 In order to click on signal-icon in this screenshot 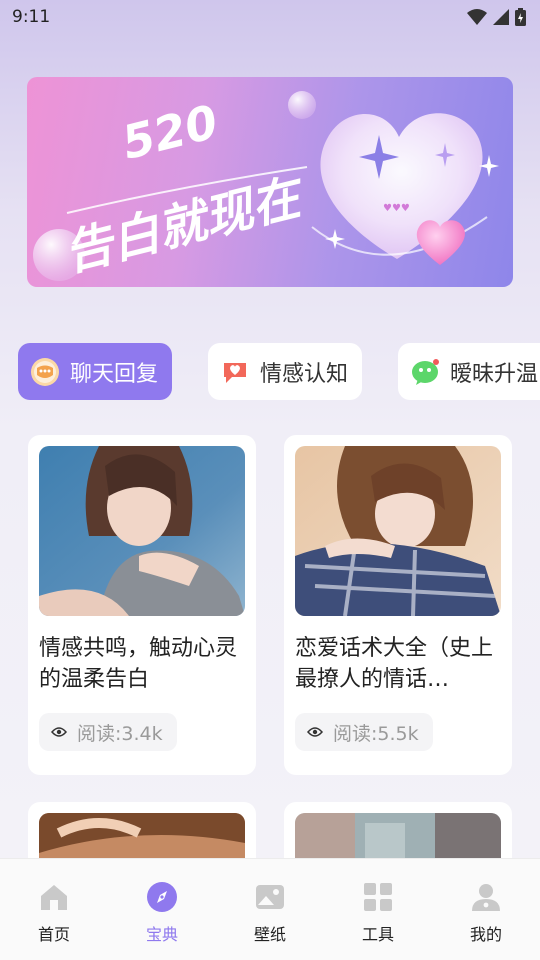, I will do `click(501, 17)`.